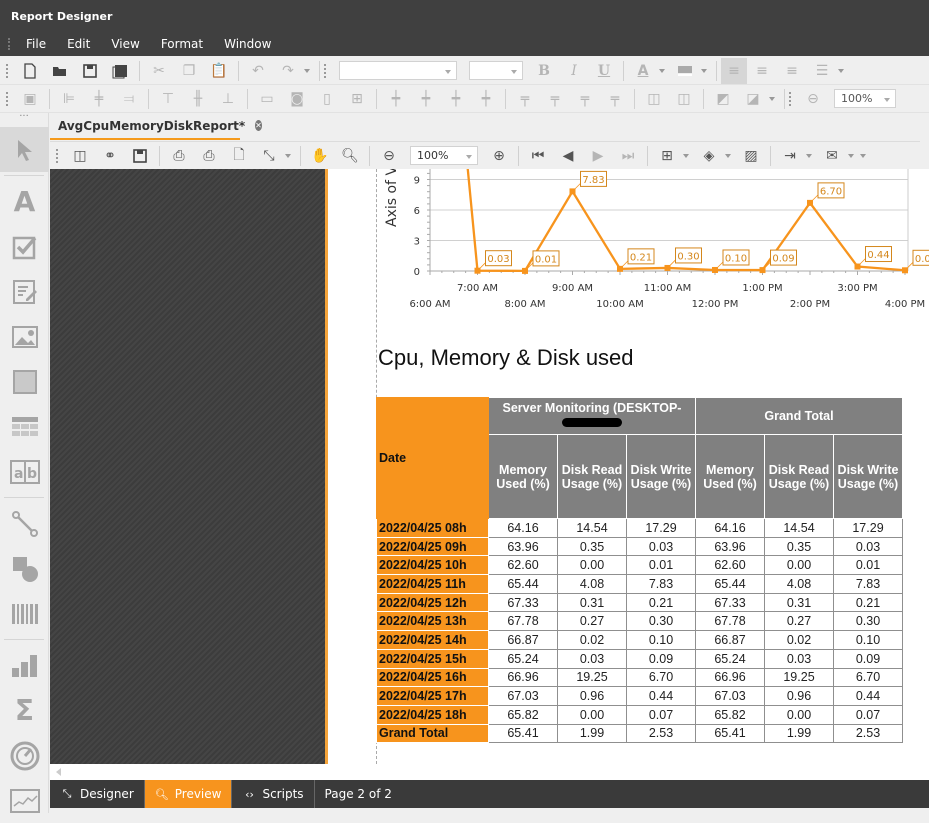 The width and height of the screenshot is (929, 823). What do you see at coordinates (598, 156) in the screenshot?
I see `next-page-icon: ▶` at bounding box center [598, 156].